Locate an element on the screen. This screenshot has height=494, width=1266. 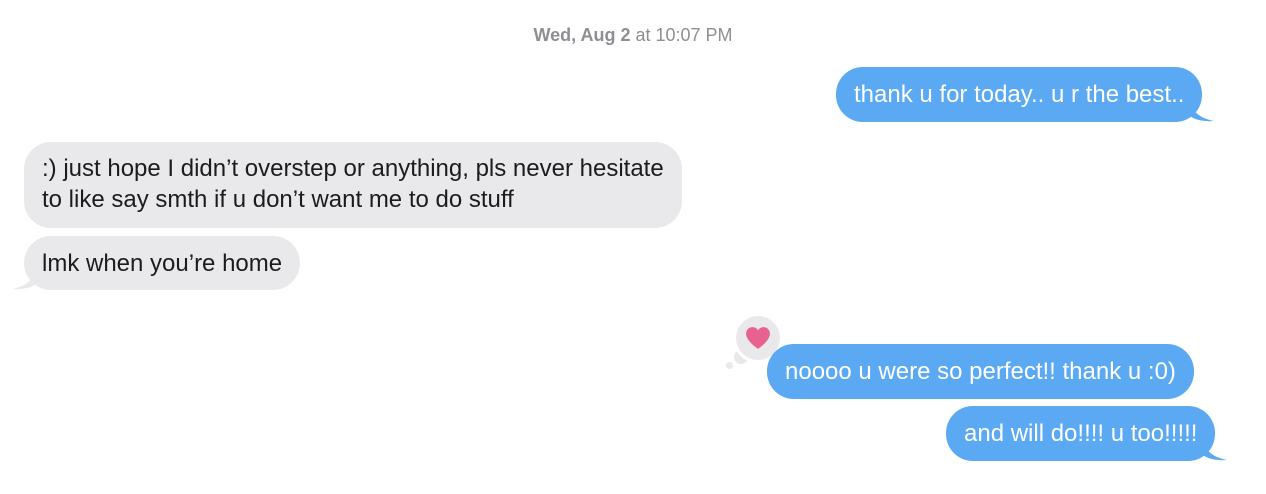
message-text: lmk when you’re home is located at coordinates (162, 263).